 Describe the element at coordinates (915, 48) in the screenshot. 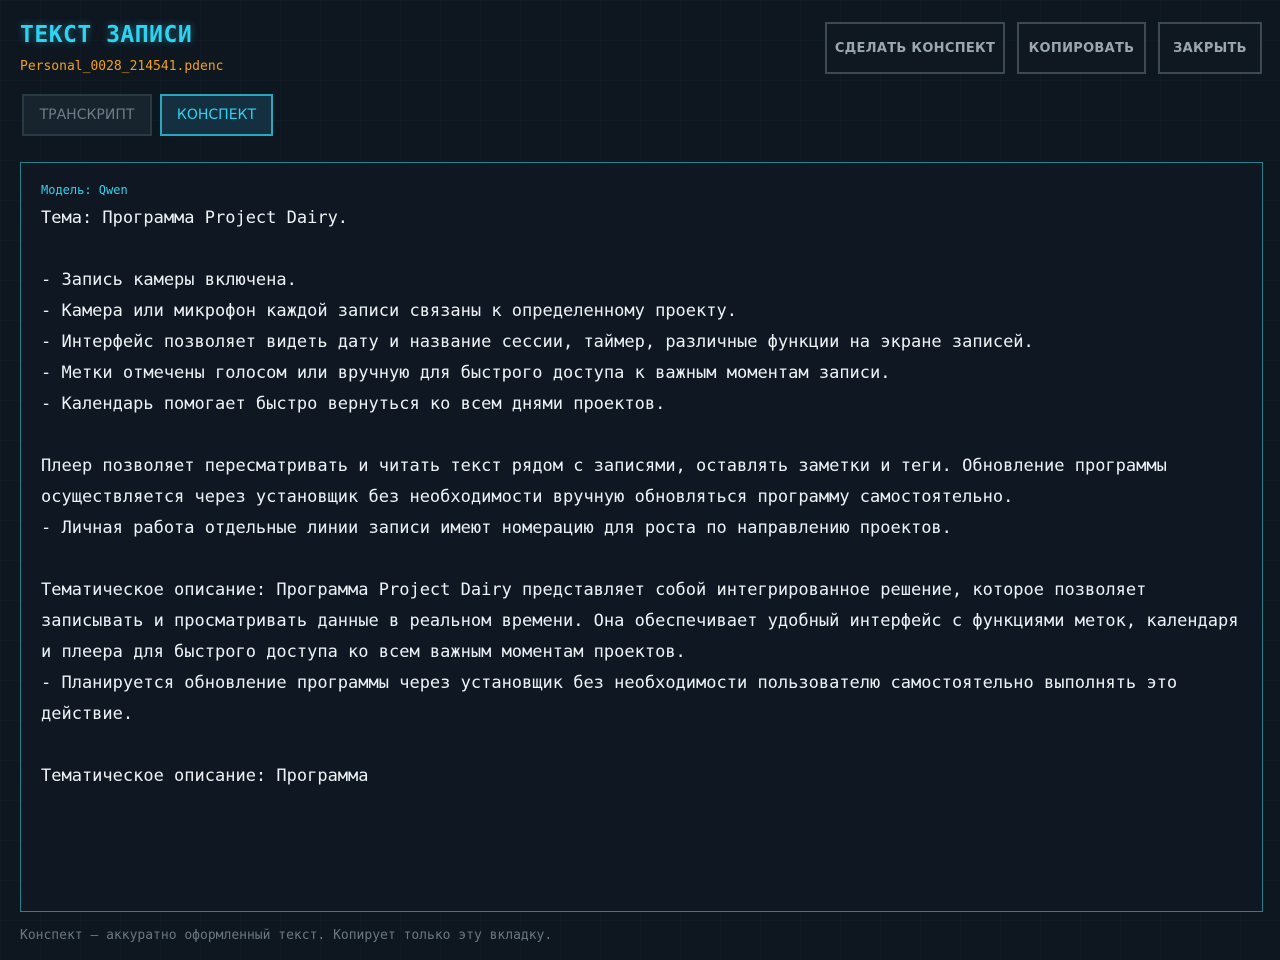

I see `make-summary-button: СДЕЛАТЬ КОНСПЕКТ` at that location.